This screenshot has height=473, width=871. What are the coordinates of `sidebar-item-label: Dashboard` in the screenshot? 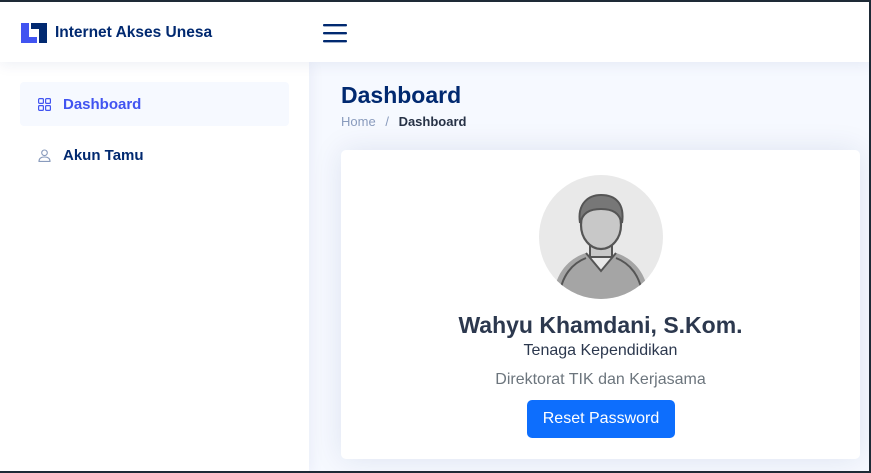 It's located at (102, 104).